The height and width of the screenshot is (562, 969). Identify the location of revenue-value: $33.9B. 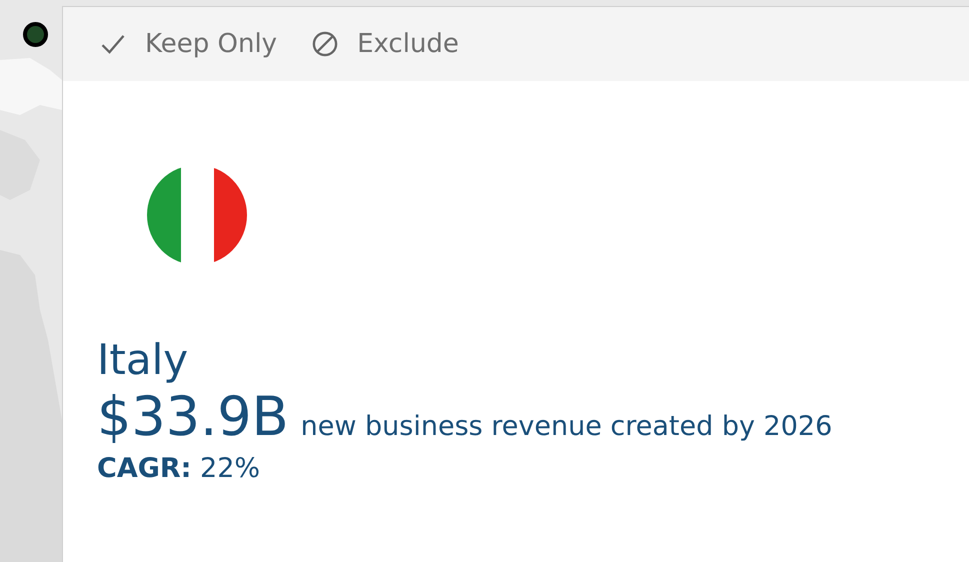
(193, 417).